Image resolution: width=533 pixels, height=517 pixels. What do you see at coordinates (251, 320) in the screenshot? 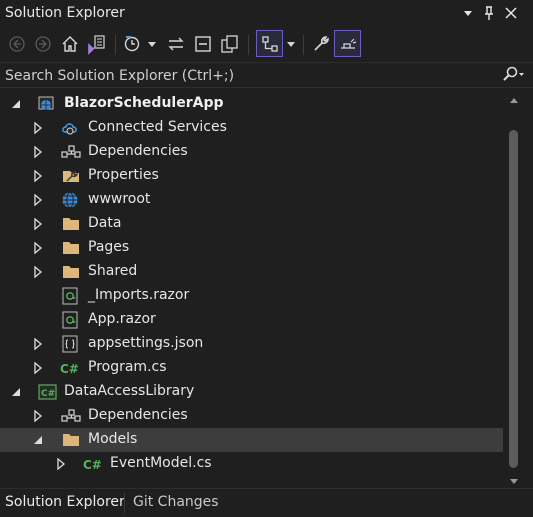
I see `tree-item-app-razor: App.razor` at bounding box center [251, 320].